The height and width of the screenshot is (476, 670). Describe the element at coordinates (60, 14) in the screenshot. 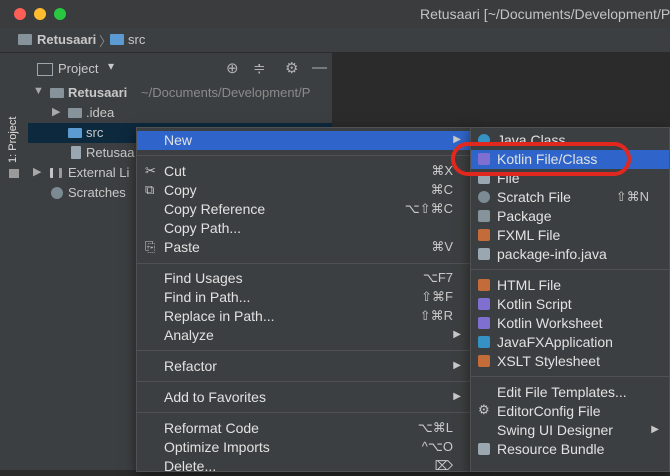

I see `zoom-window-button` at that location.